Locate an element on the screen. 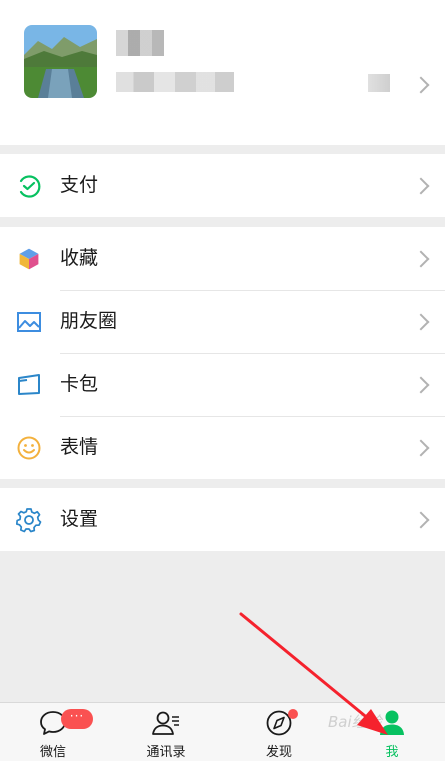  tab-label: 发现 is located at coordinates (278, 752).